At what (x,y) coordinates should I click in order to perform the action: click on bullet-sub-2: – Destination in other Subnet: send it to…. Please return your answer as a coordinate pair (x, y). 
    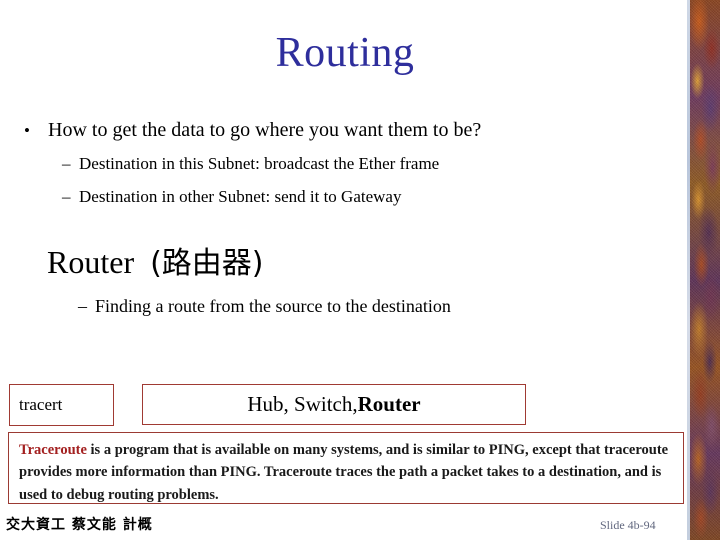
    Looking at the image, I should click on (231, 197).